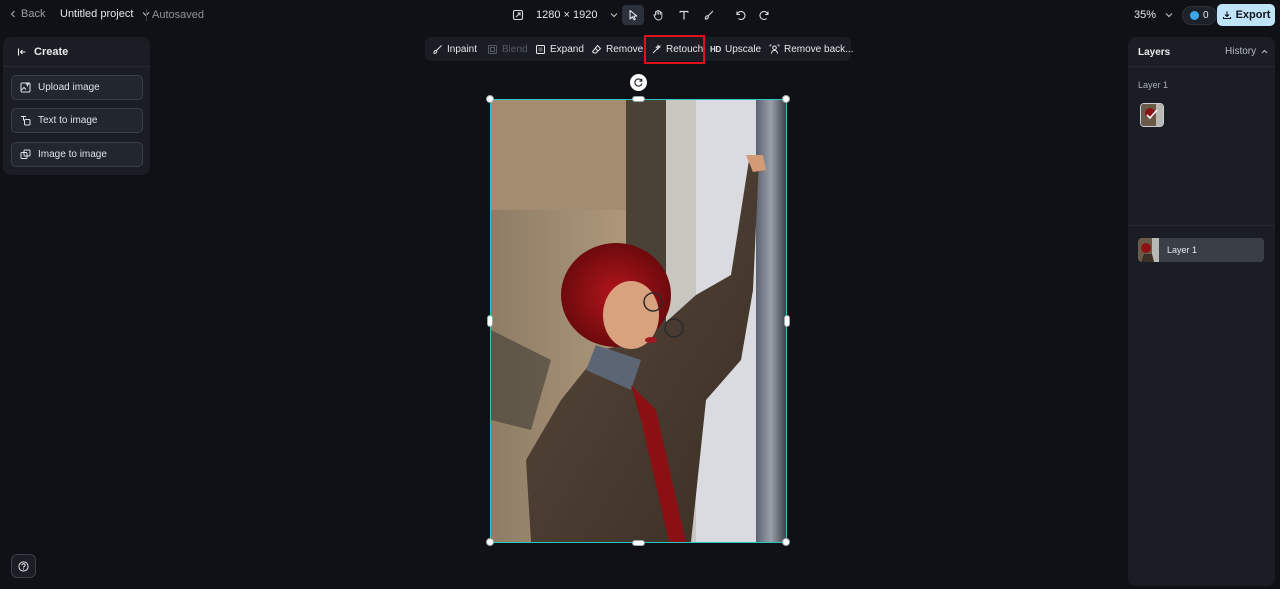 Image resolution: width=1280 pixels, height=589 pixels. I want to click on text-to-image-button: Text to image, so click(77, 120).